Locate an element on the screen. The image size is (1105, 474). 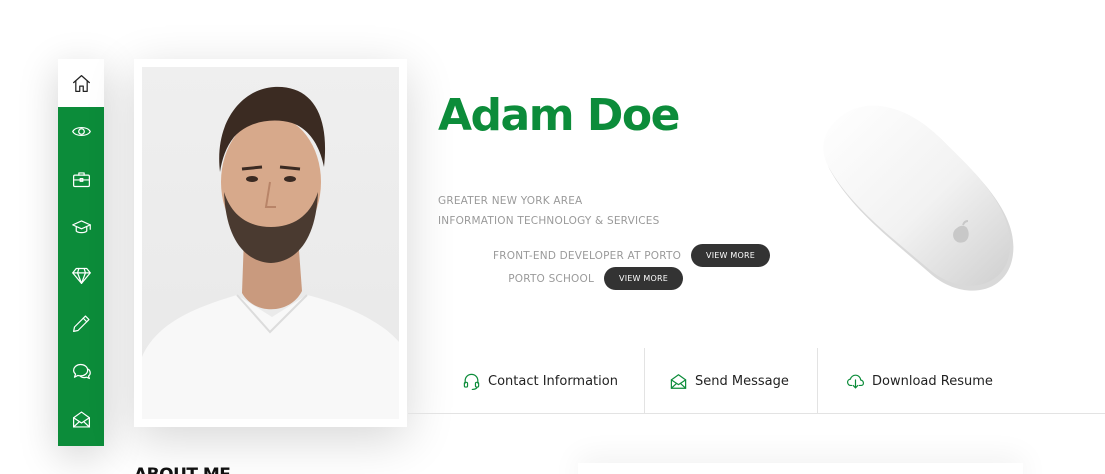
download-resume-button: Download Resume is located at coordinates (919, 381).